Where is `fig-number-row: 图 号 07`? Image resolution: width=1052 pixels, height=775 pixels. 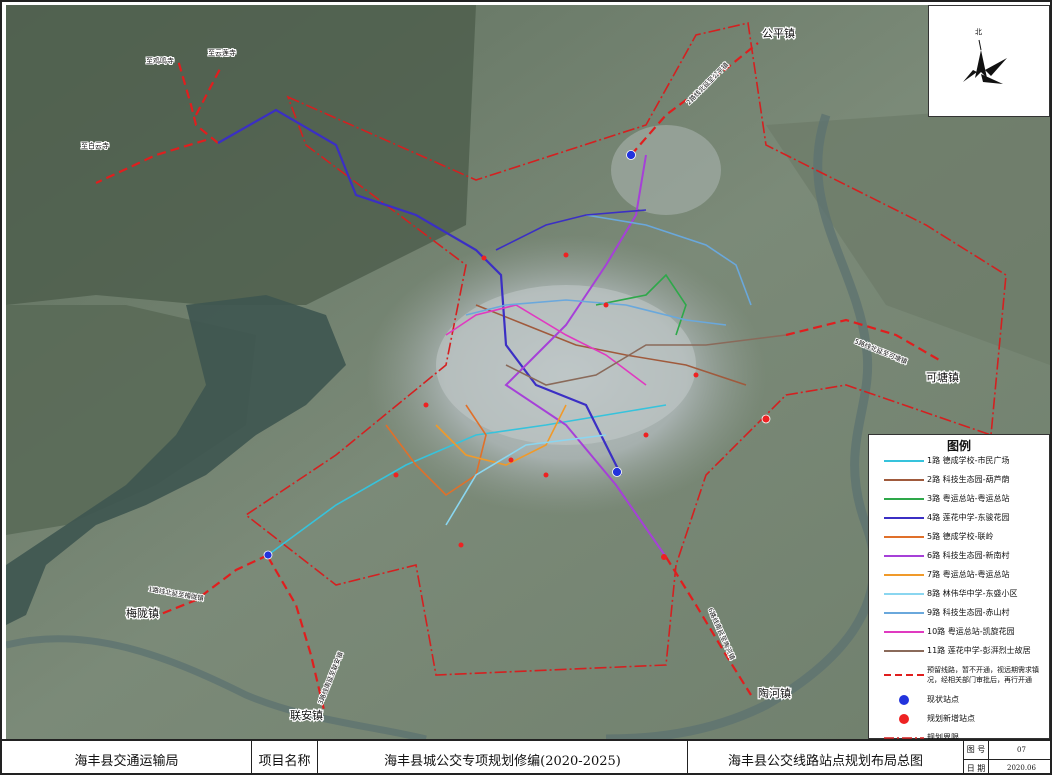 fig-number-row: 图 号 07 is located at coordinates (1007, 750).